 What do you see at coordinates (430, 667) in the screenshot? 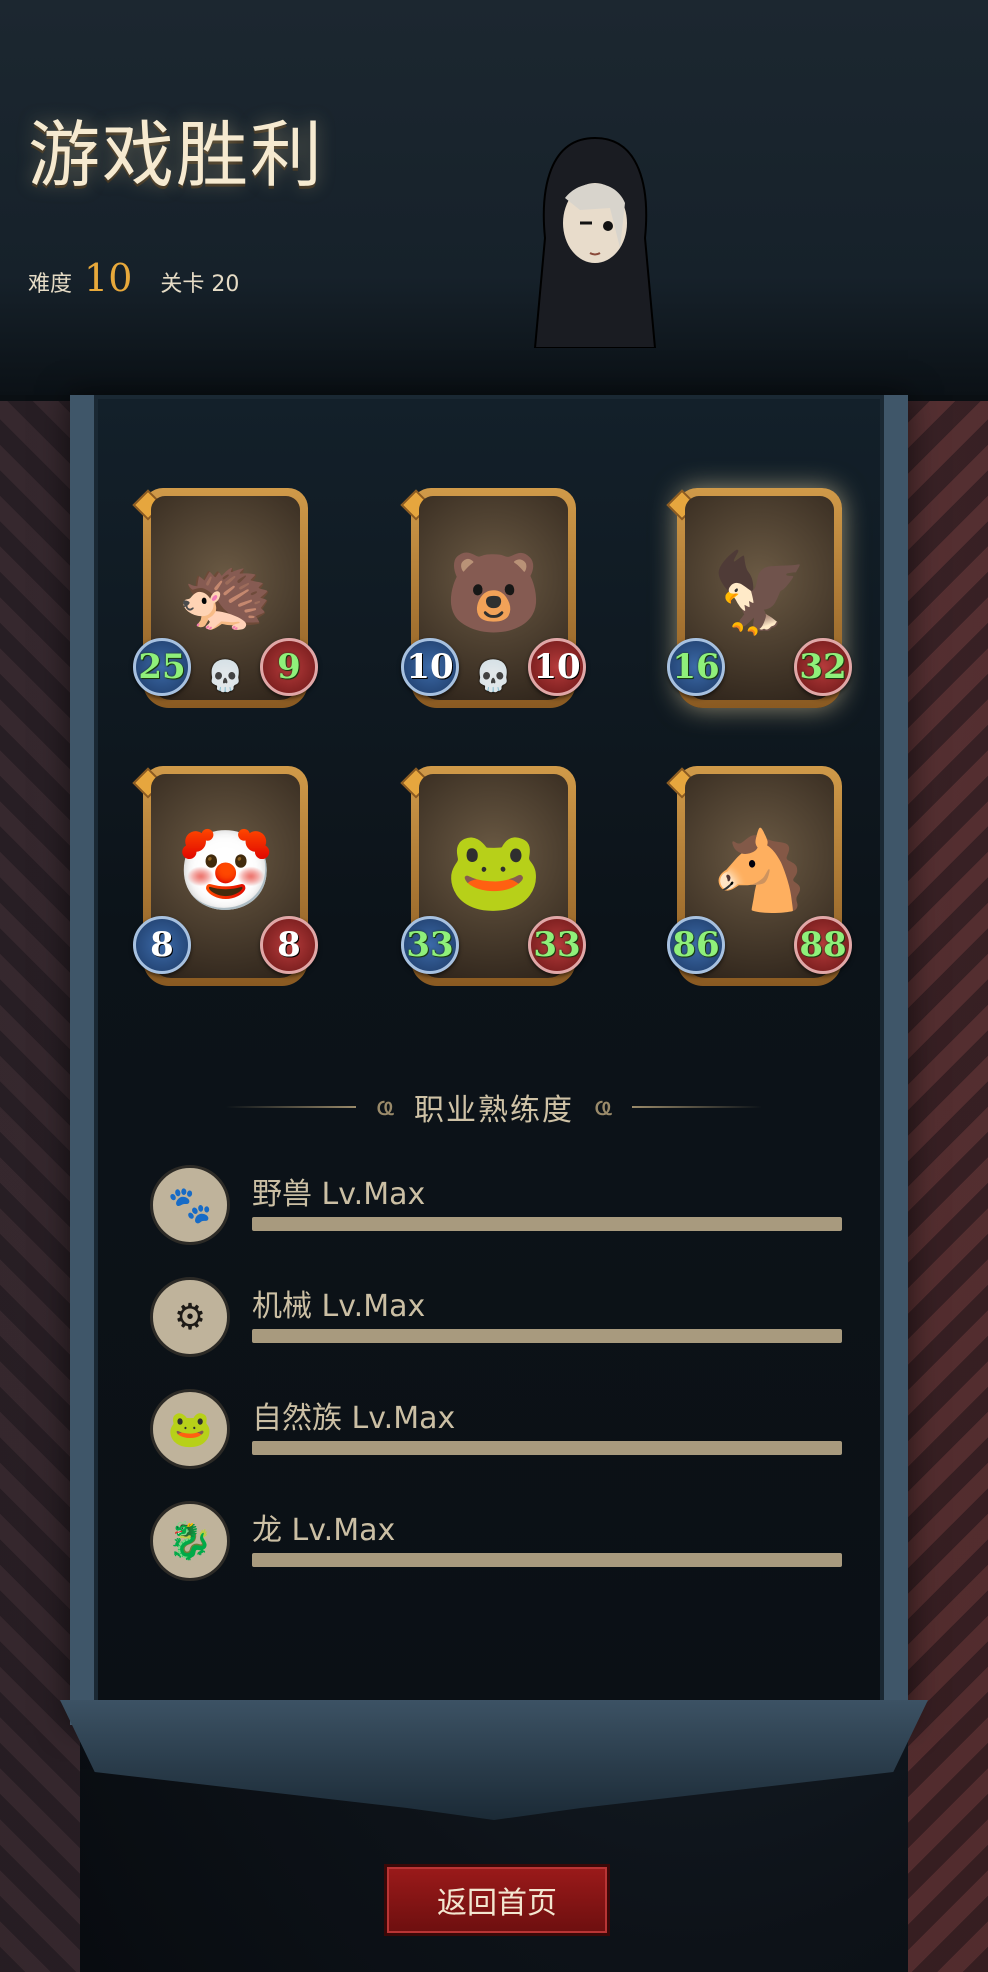
I see `attack-stat: 10` at bounding box center [430, 667].